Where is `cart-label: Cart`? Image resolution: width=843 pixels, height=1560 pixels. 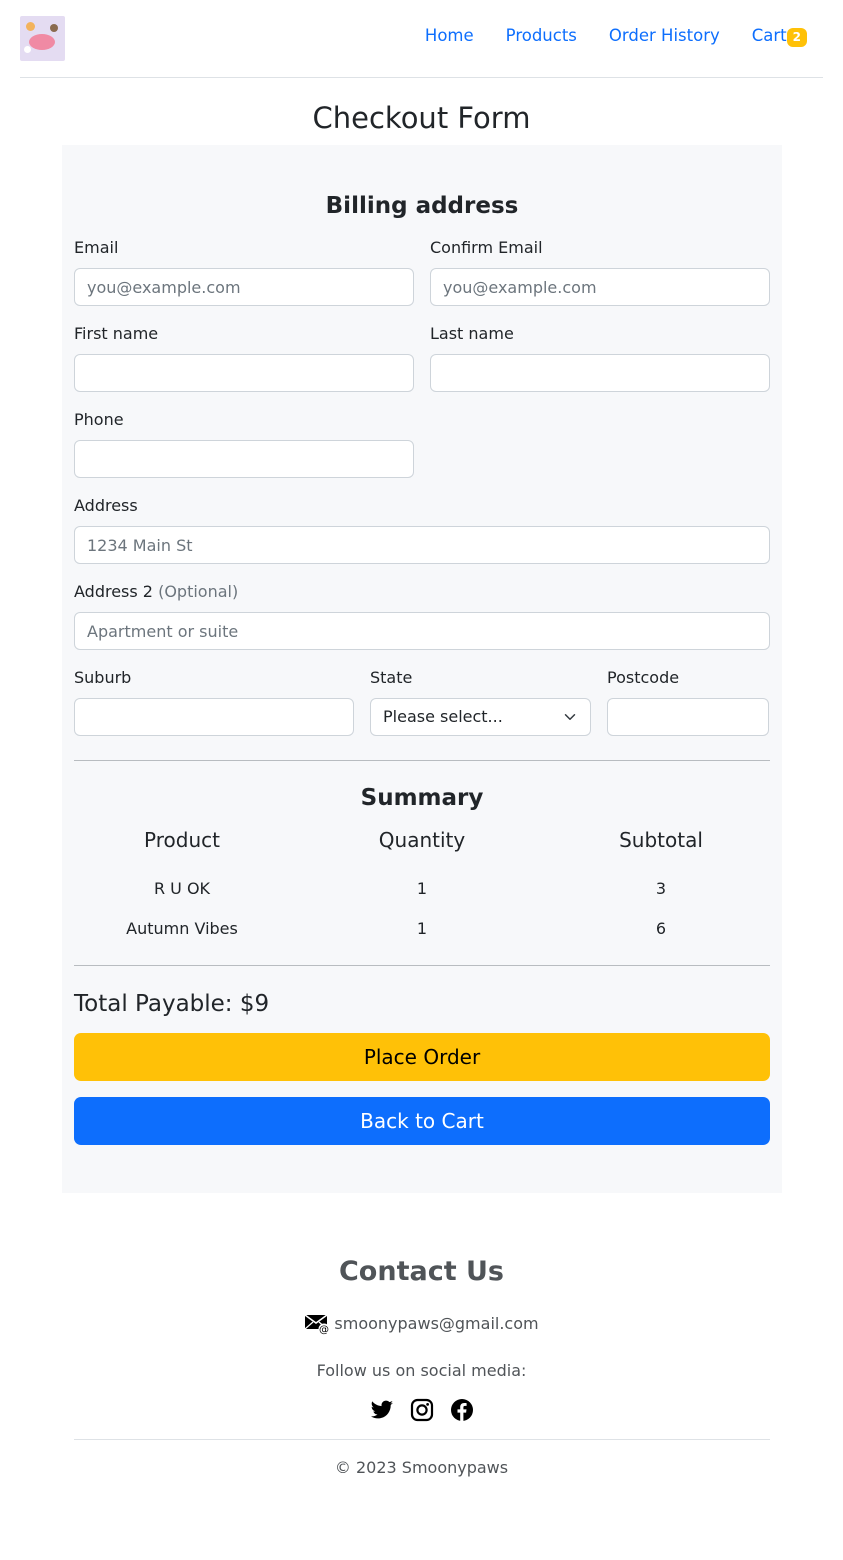 cart-label: Cart is located at coordinates (769, 35).